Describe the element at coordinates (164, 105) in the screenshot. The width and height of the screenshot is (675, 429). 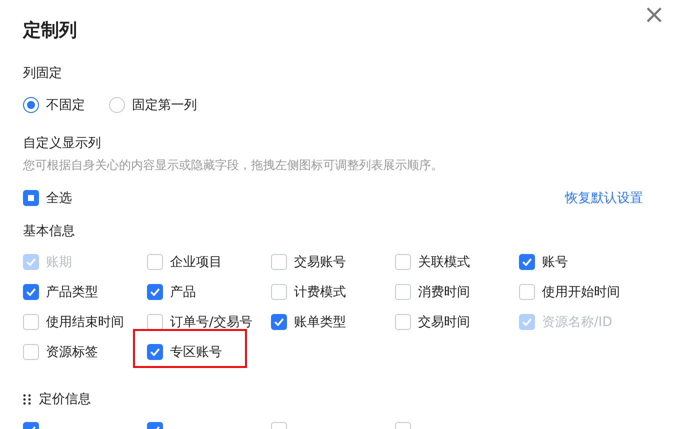
I see `radio-label: 固定第一列` at that location.